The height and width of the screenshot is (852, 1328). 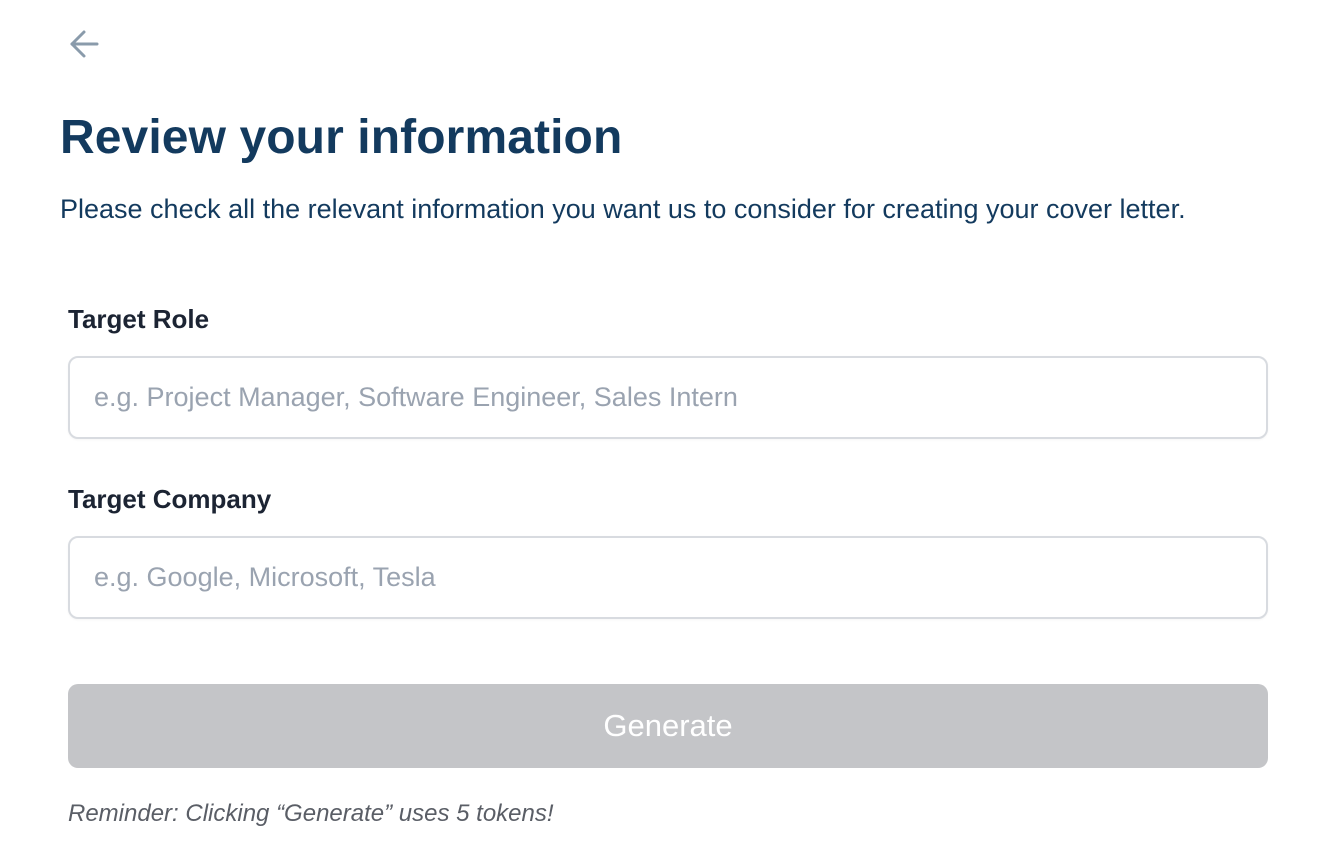 I want to click on arrow-left-icon, so click(x=84, y=44).